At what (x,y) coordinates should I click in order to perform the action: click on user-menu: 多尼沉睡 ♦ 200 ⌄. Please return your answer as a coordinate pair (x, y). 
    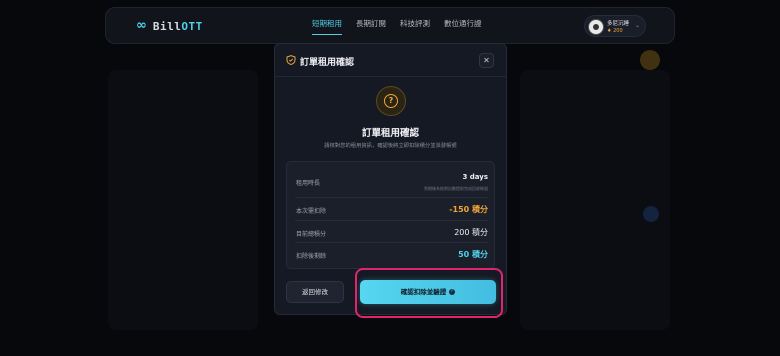
    Looking at the image, I should click on (615, 26).